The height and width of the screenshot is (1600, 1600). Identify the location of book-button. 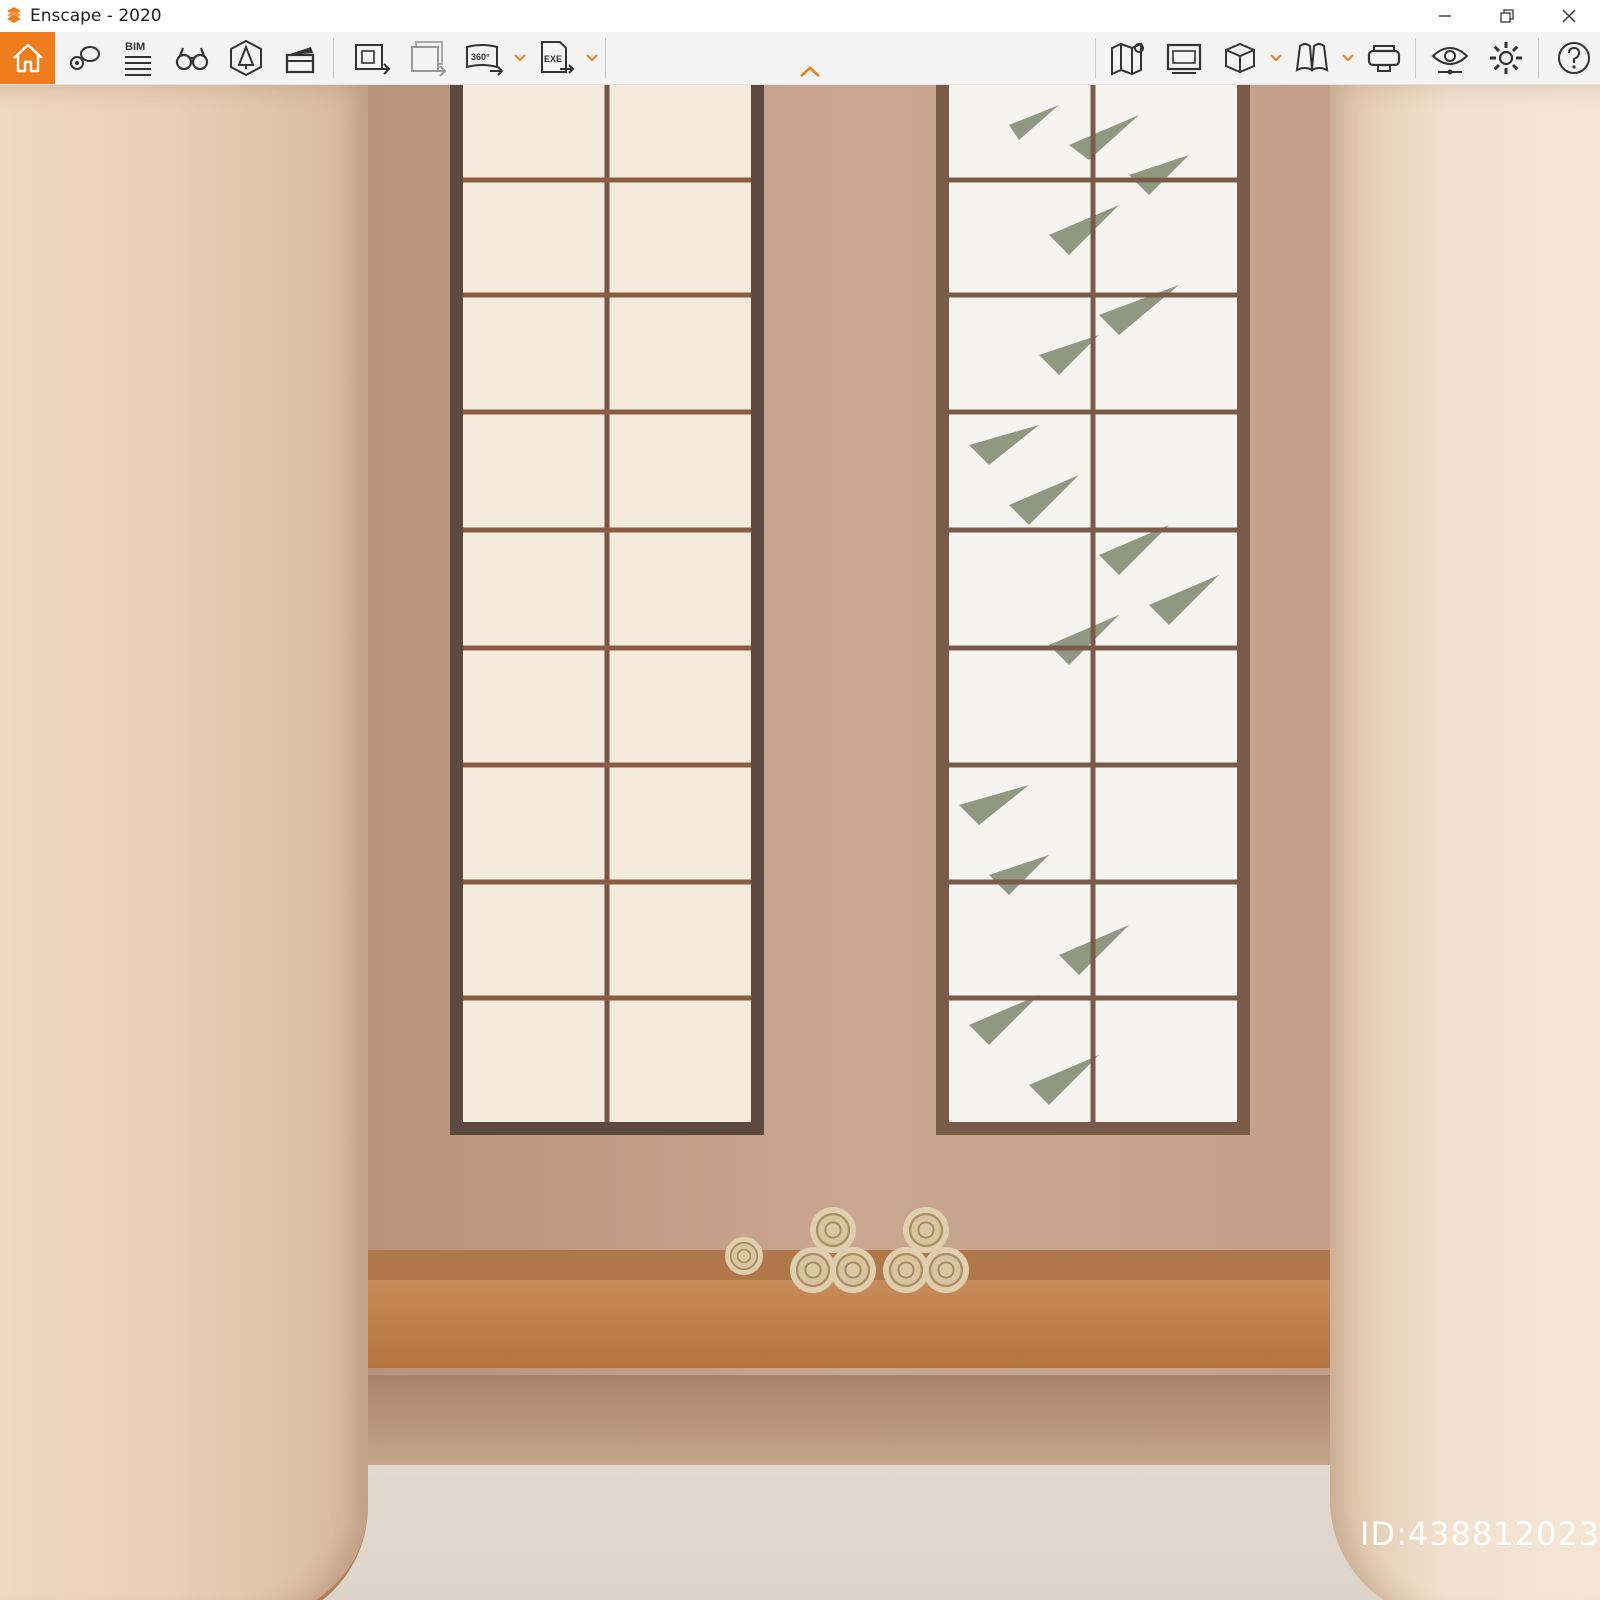
(1312, 58).